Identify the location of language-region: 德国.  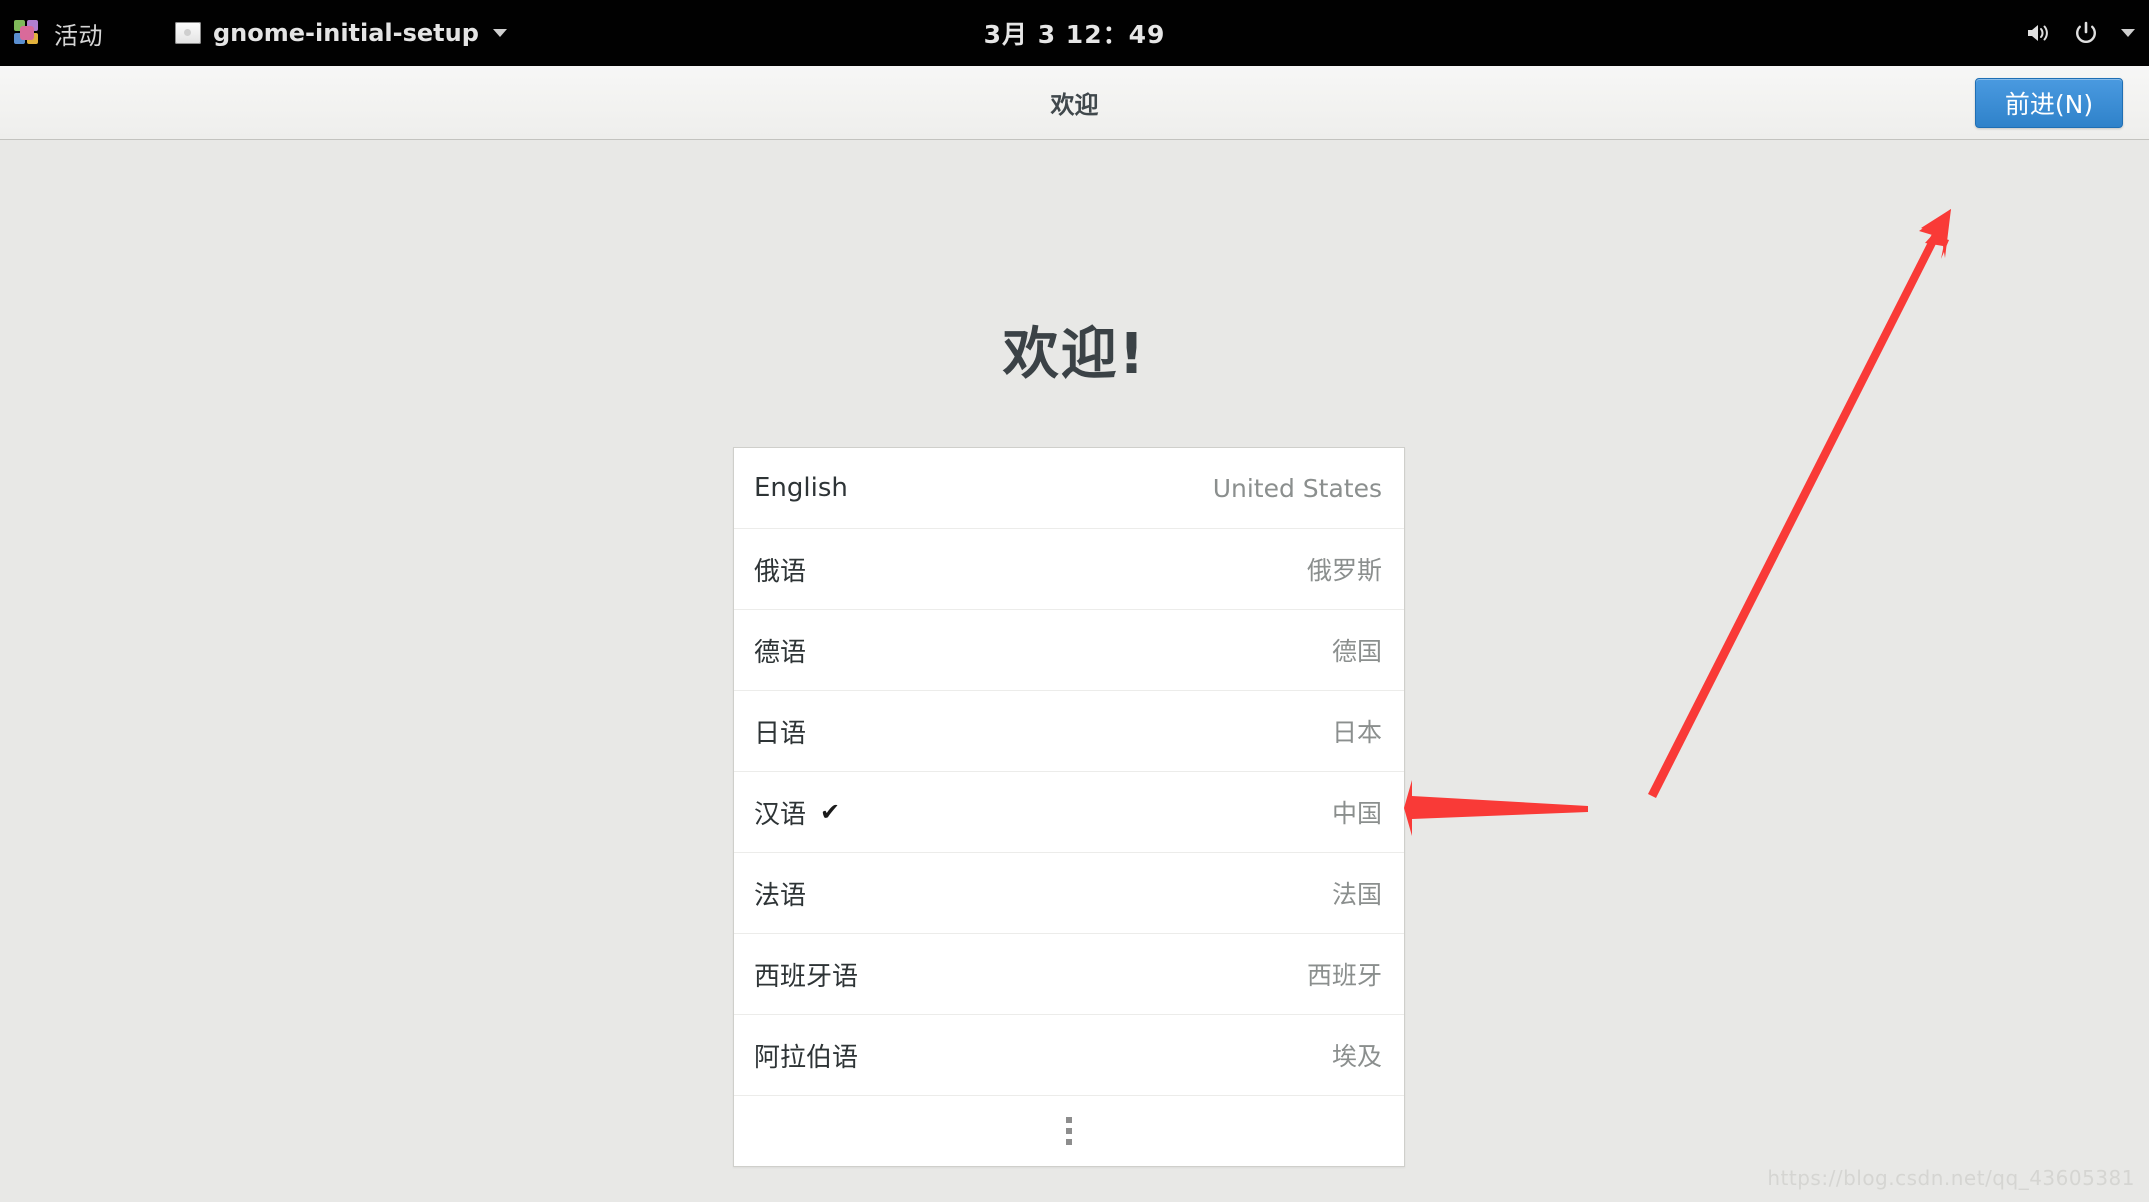
(1356, 651).